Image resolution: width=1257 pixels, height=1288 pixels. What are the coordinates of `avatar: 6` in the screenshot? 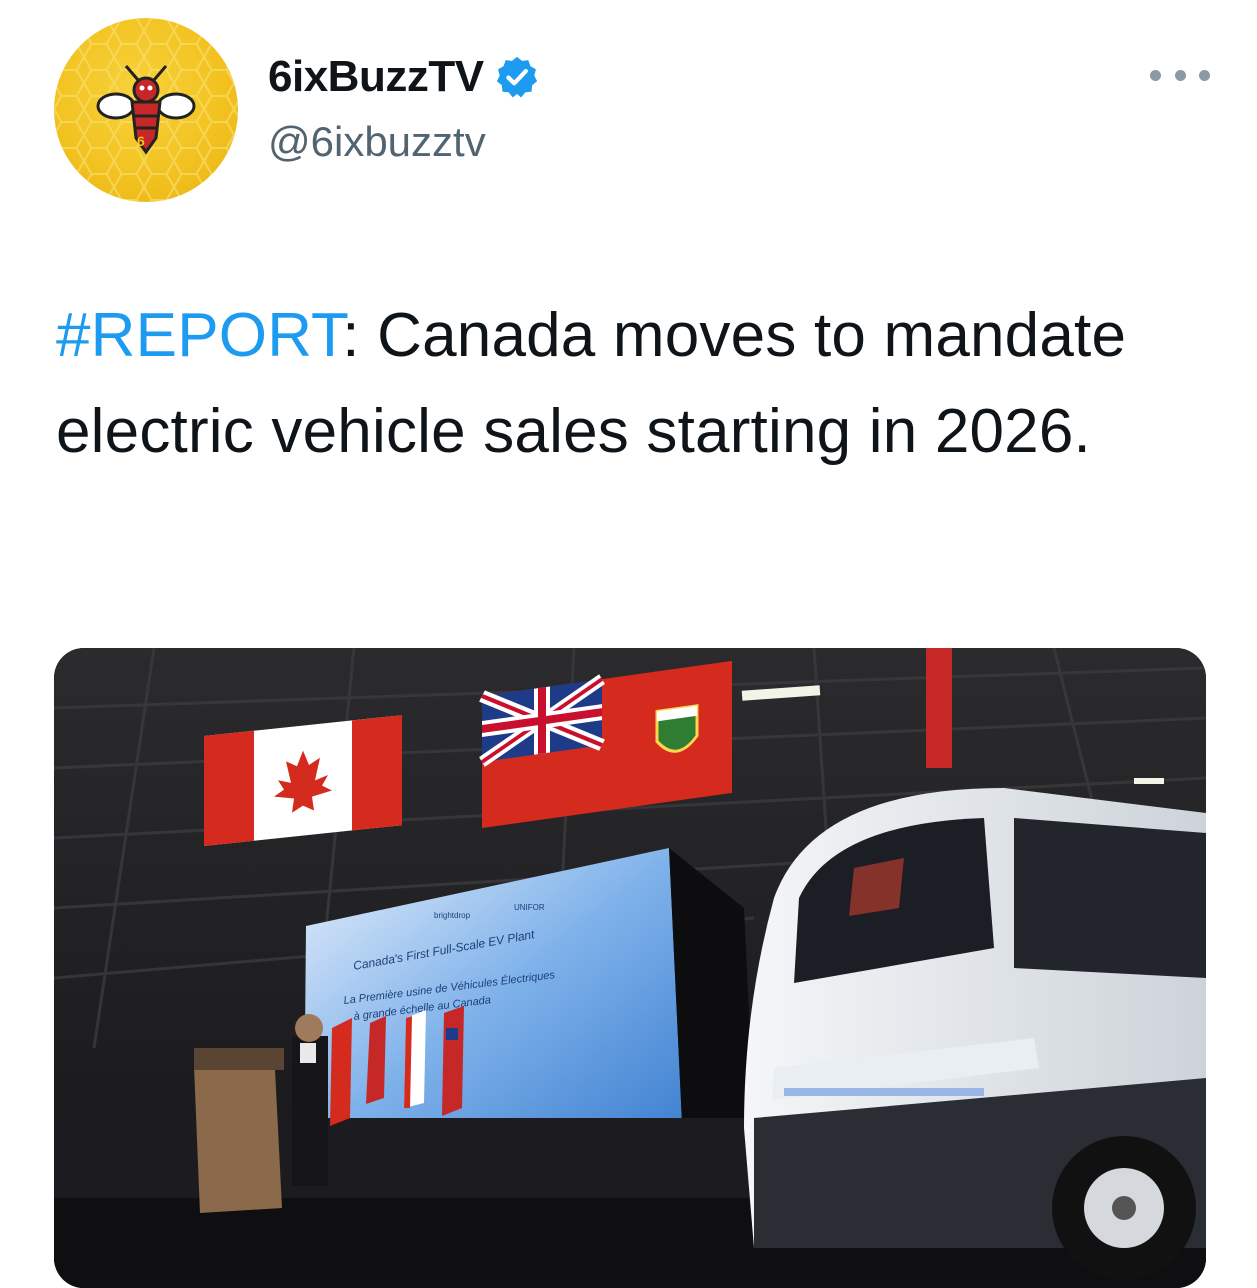 It's located at (146, 110).